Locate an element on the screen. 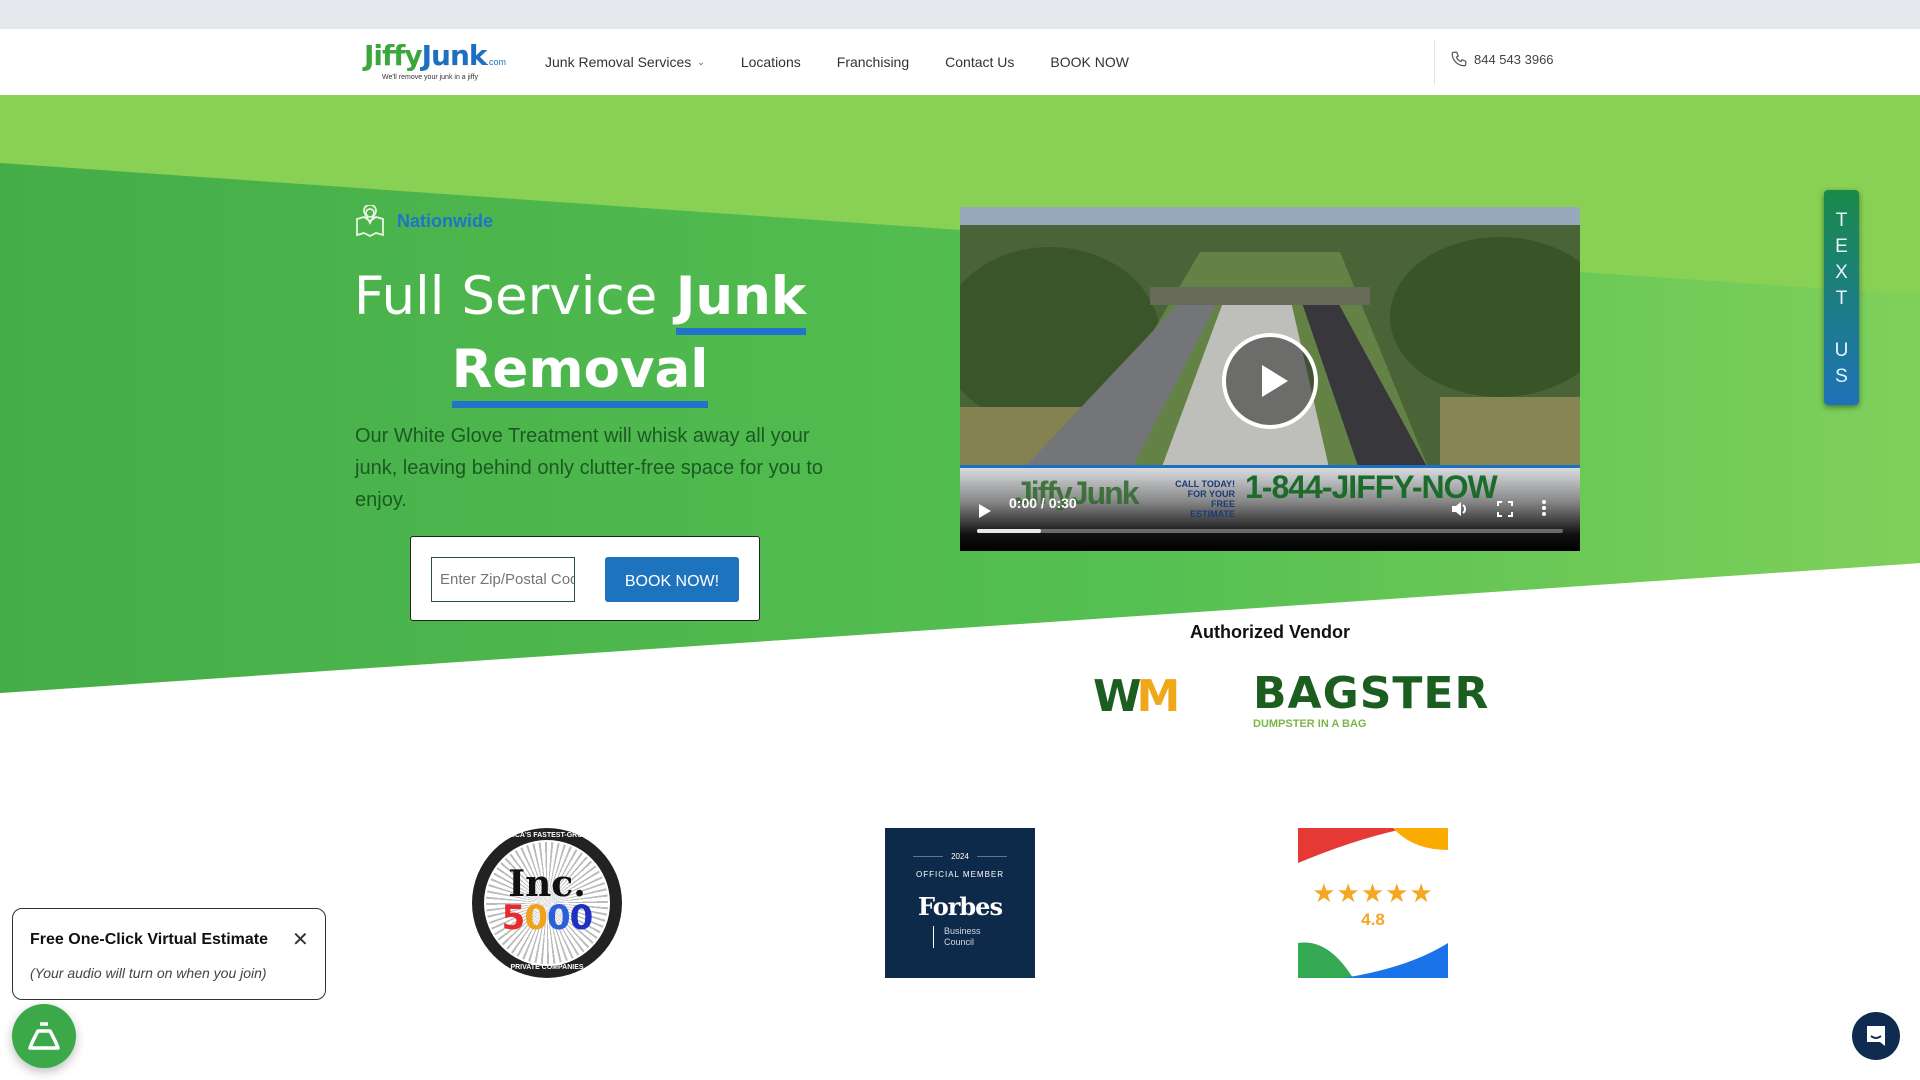 The height and width of the screenshot is (1080, 1920). nav-label: Locations is located at coordinates (770, 62).